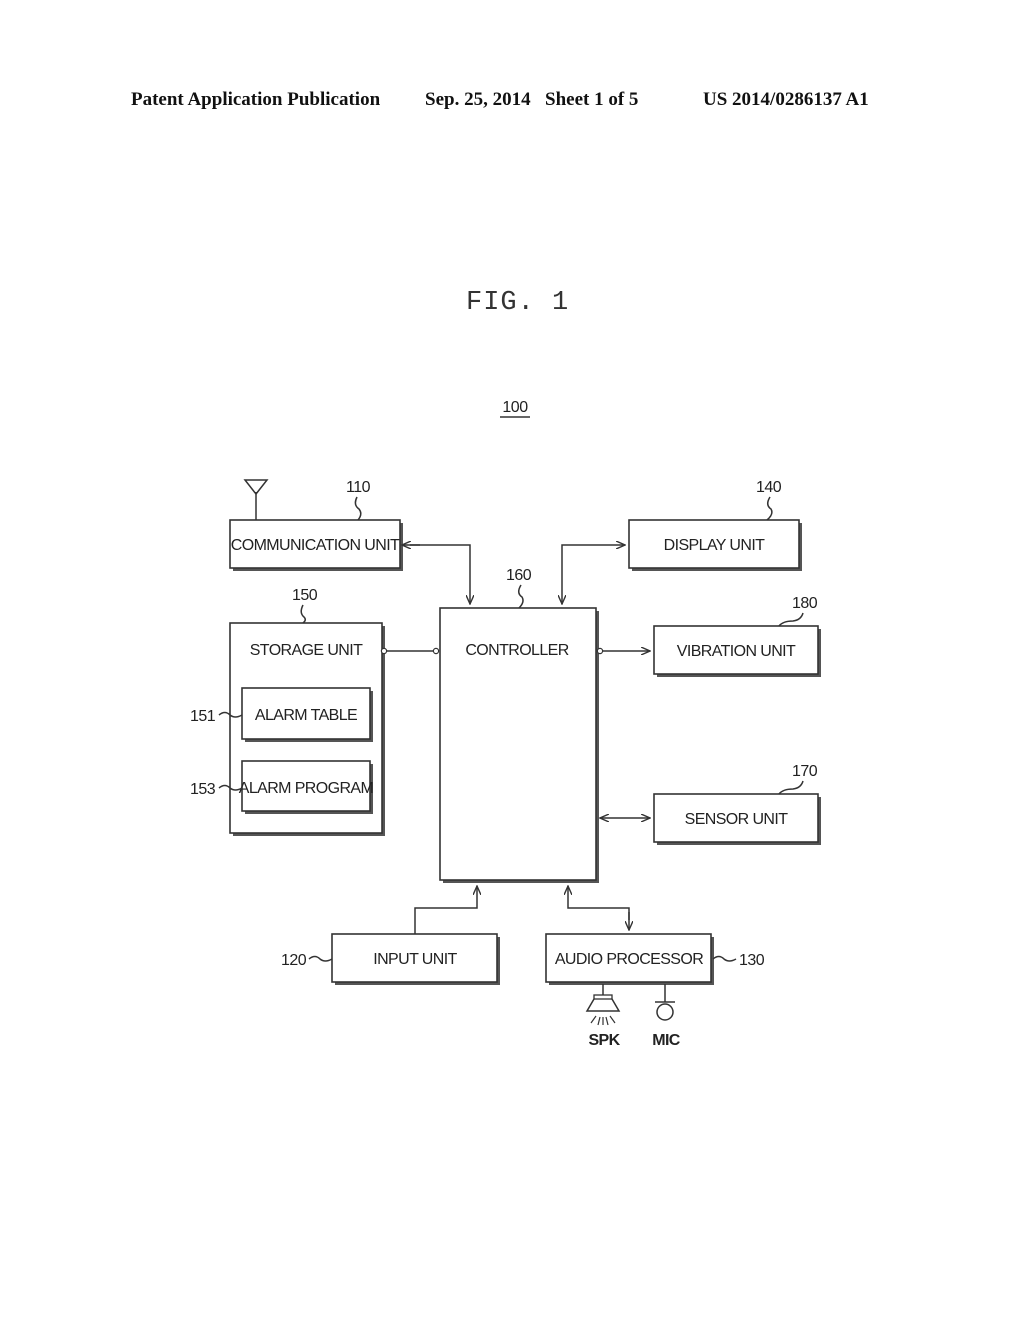 Image resolution: width=1024 pixels, height=1320 pixels. What do you see at coordinates (515, 407) in the screenshot?
I see `device-ref: 100` at bounding box center [515, 407].